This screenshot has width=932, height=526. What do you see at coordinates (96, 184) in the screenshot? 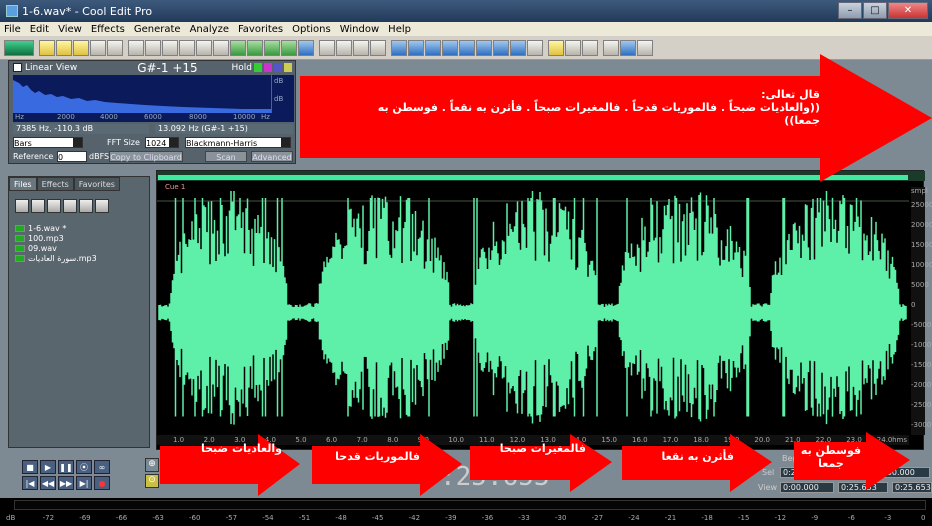
I see `tab-favorites: Favorites` at bounding box center [96, 184].